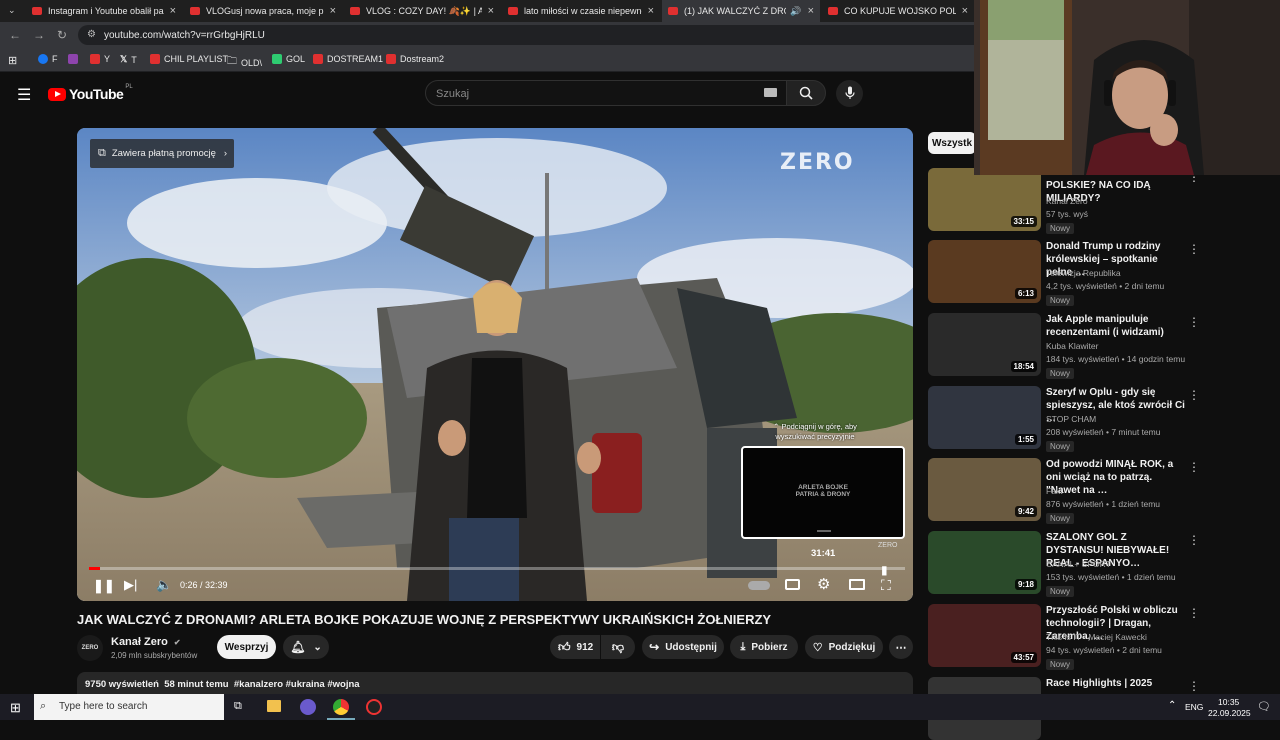 The image size is (1280, 740). I want to click on taskbar-search-input: ⌕ Type here to search, so click(129, 707).